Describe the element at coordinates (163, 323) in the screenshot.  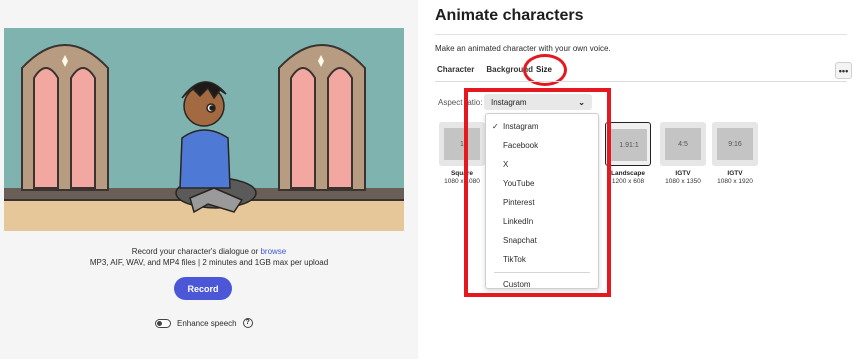
I see `enhance-speech-toggle` at that location.